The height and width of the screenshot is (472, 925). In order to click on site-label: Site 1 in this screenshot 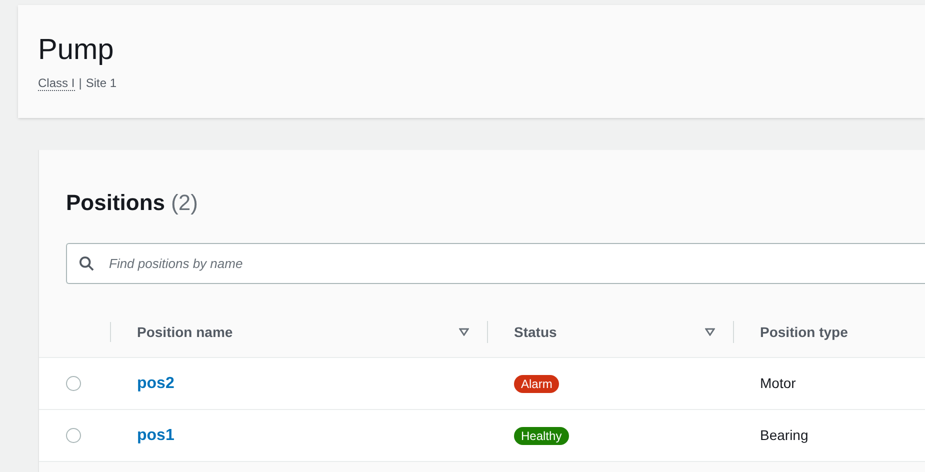, I will do `click(101, 83)`.